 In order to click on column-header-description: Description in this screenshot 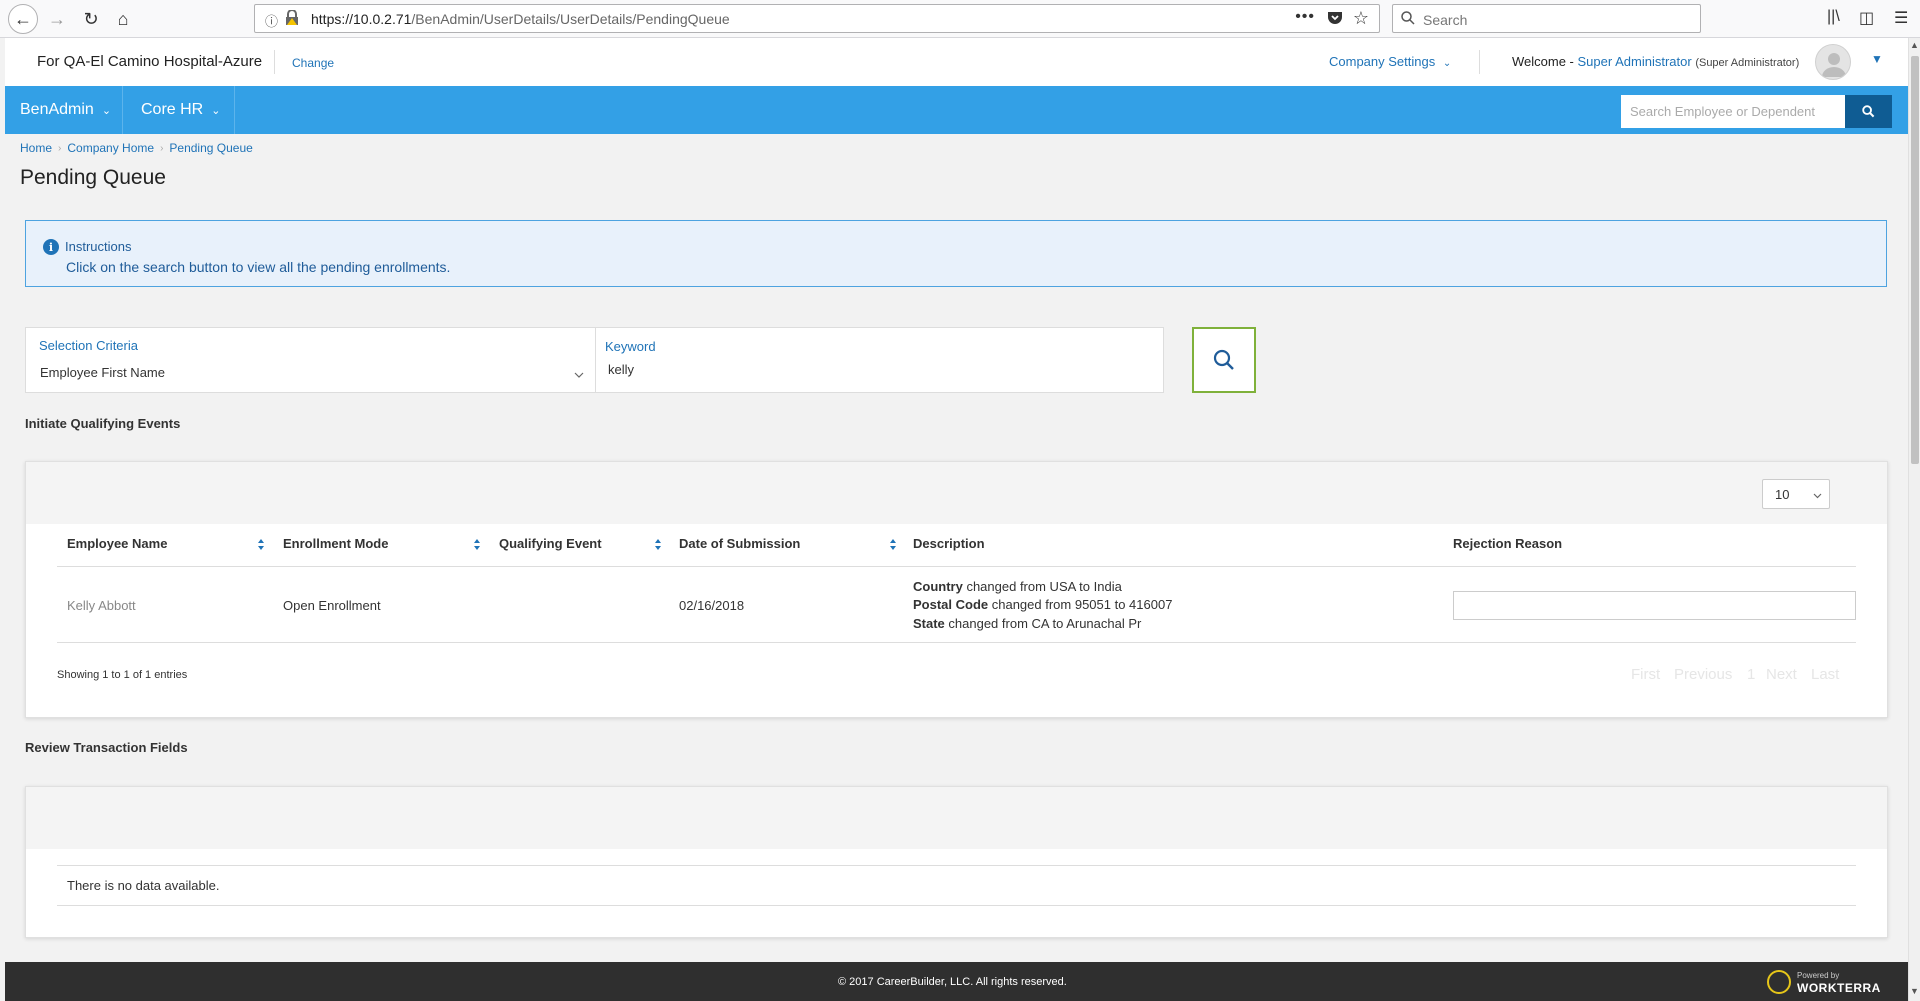, I will do `click(949, 543)`.